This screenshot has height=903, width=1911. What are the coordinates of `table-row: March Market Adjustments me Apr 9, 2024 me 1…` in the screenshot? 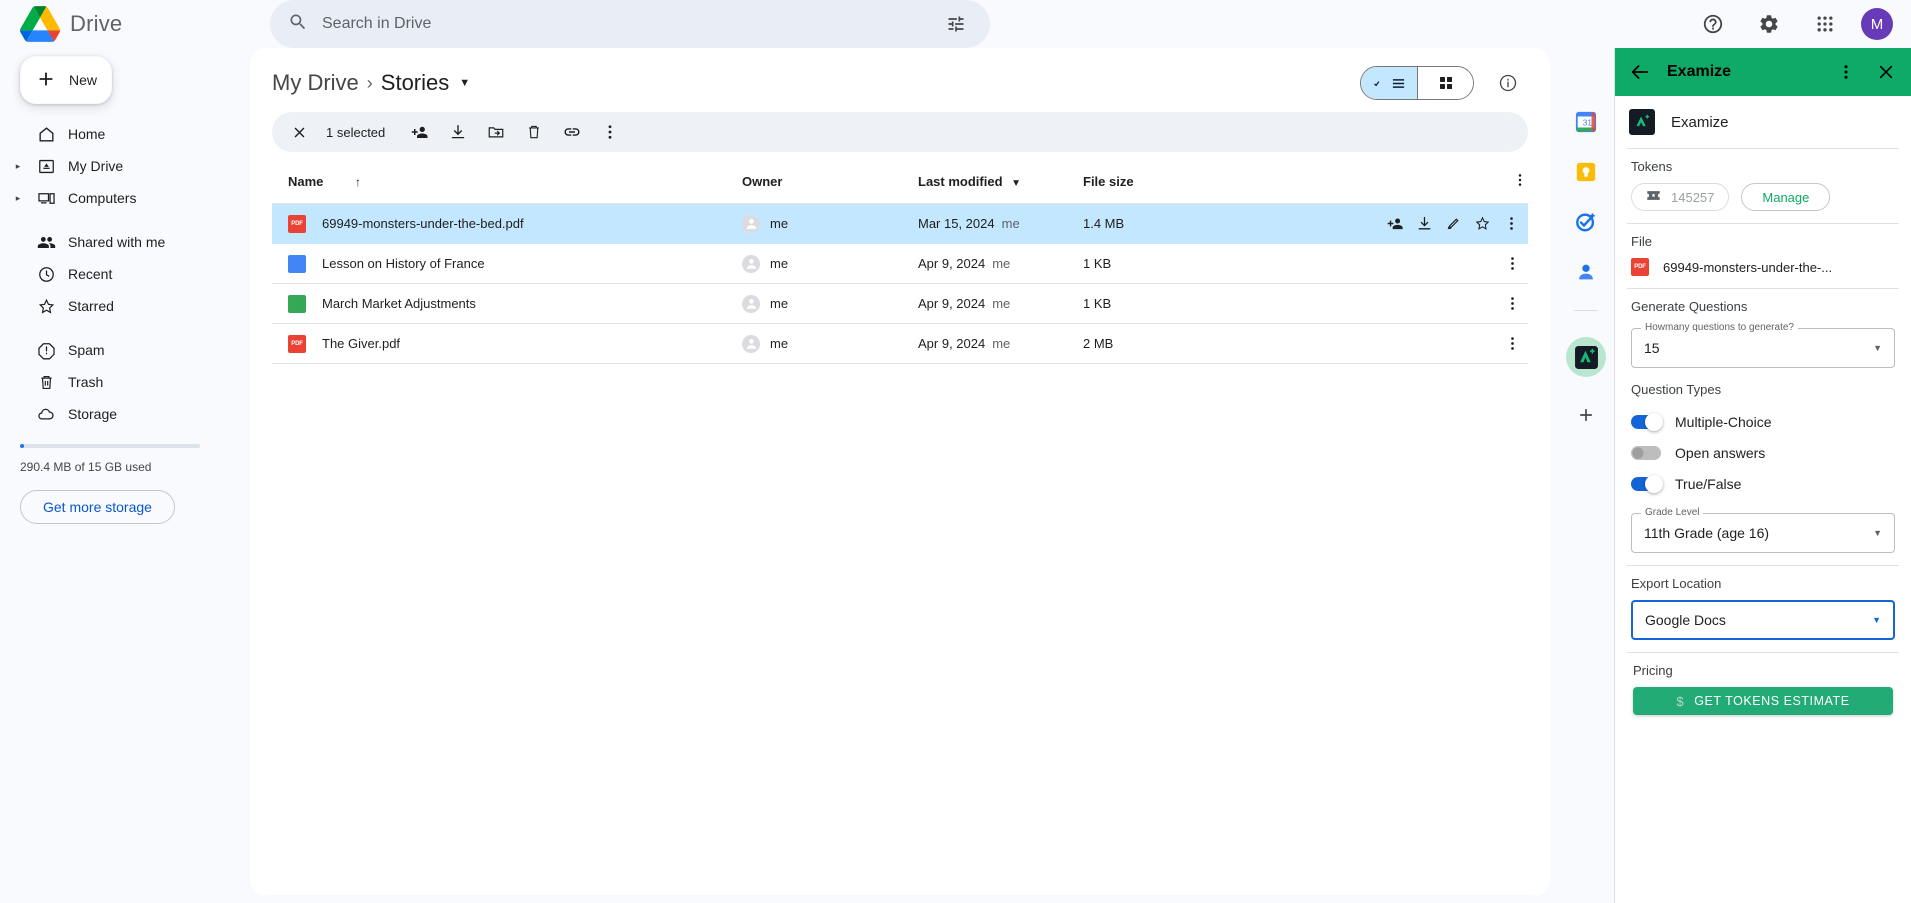 It's located at (900, 303).